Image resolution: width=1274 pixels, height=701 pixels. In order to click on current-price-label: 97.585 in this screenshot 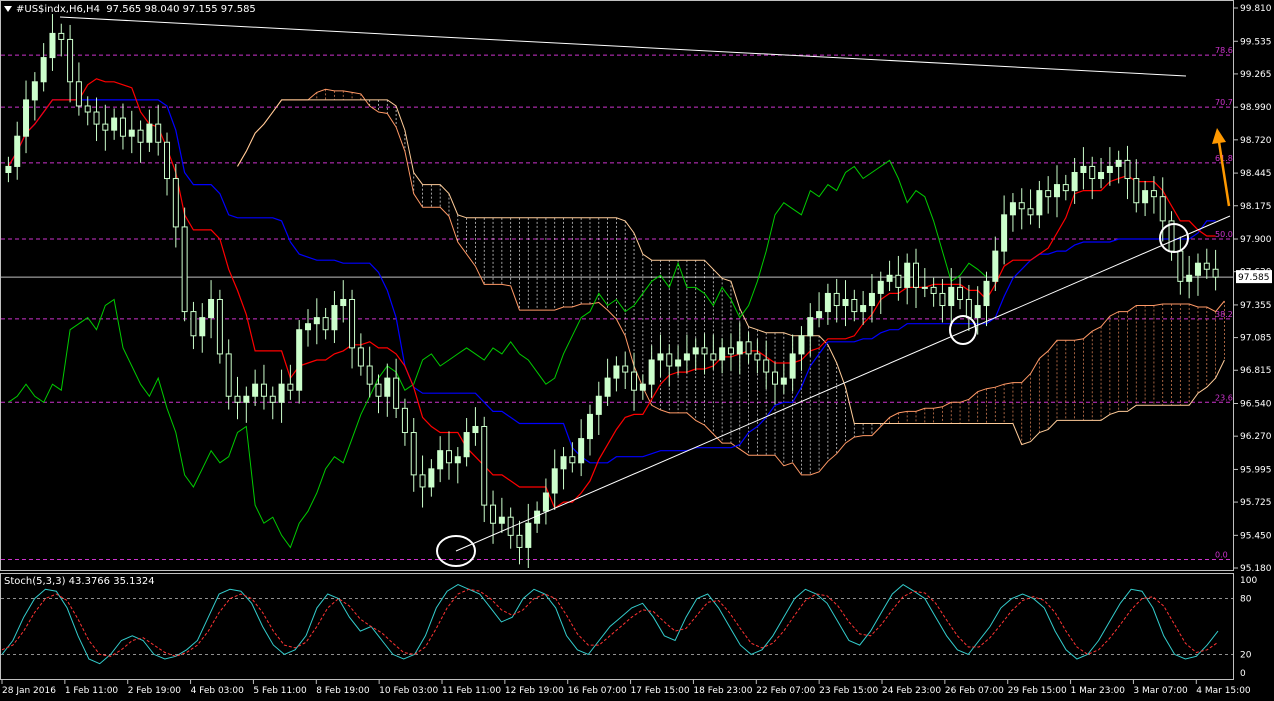, I will do `click(1254, 278)`.